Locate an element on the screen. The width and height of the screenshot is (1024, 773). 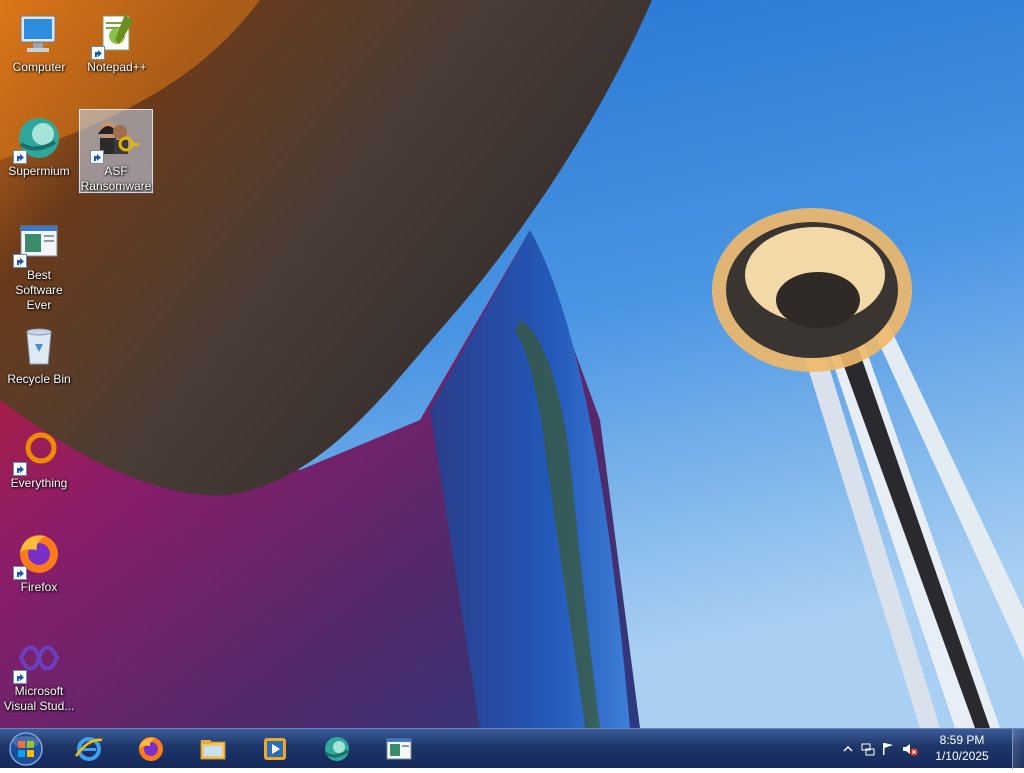
icon-label: Best Software Ever is located at coordinates (39, 290).